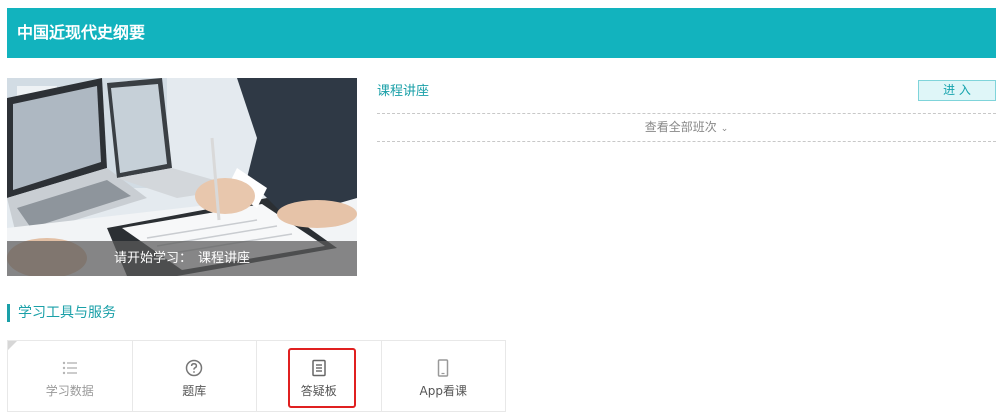 The width and height of the screenshot is (996, 419). Describe the element at coordinates (70, 376) in the screenshot. I see `tool-study-data: 学习数据` at that location.